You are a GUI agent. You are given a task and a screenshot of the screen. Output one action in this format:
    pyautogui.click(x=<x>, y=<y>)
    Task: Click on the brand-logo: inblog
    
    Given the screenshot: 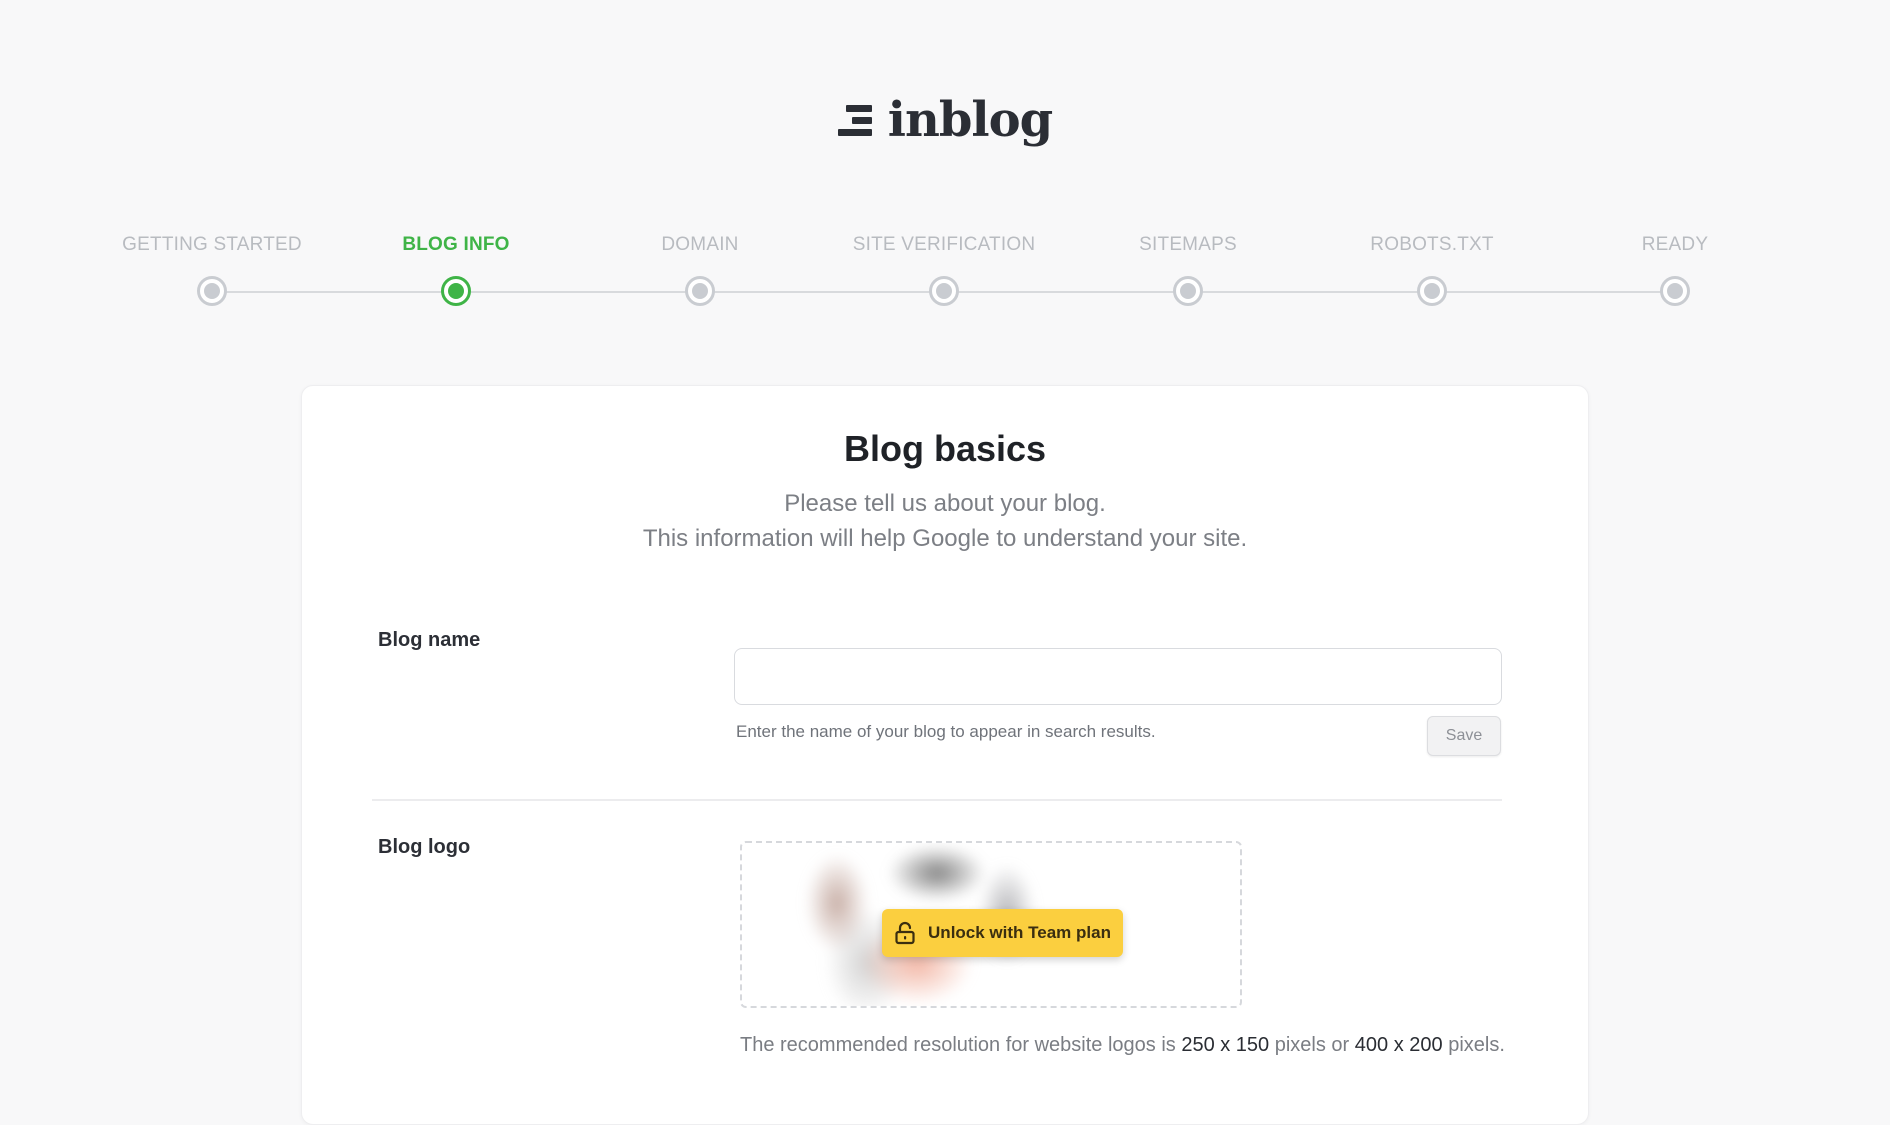 What is the action you would take?
    pyautogui.click(x=945, y=120)
    